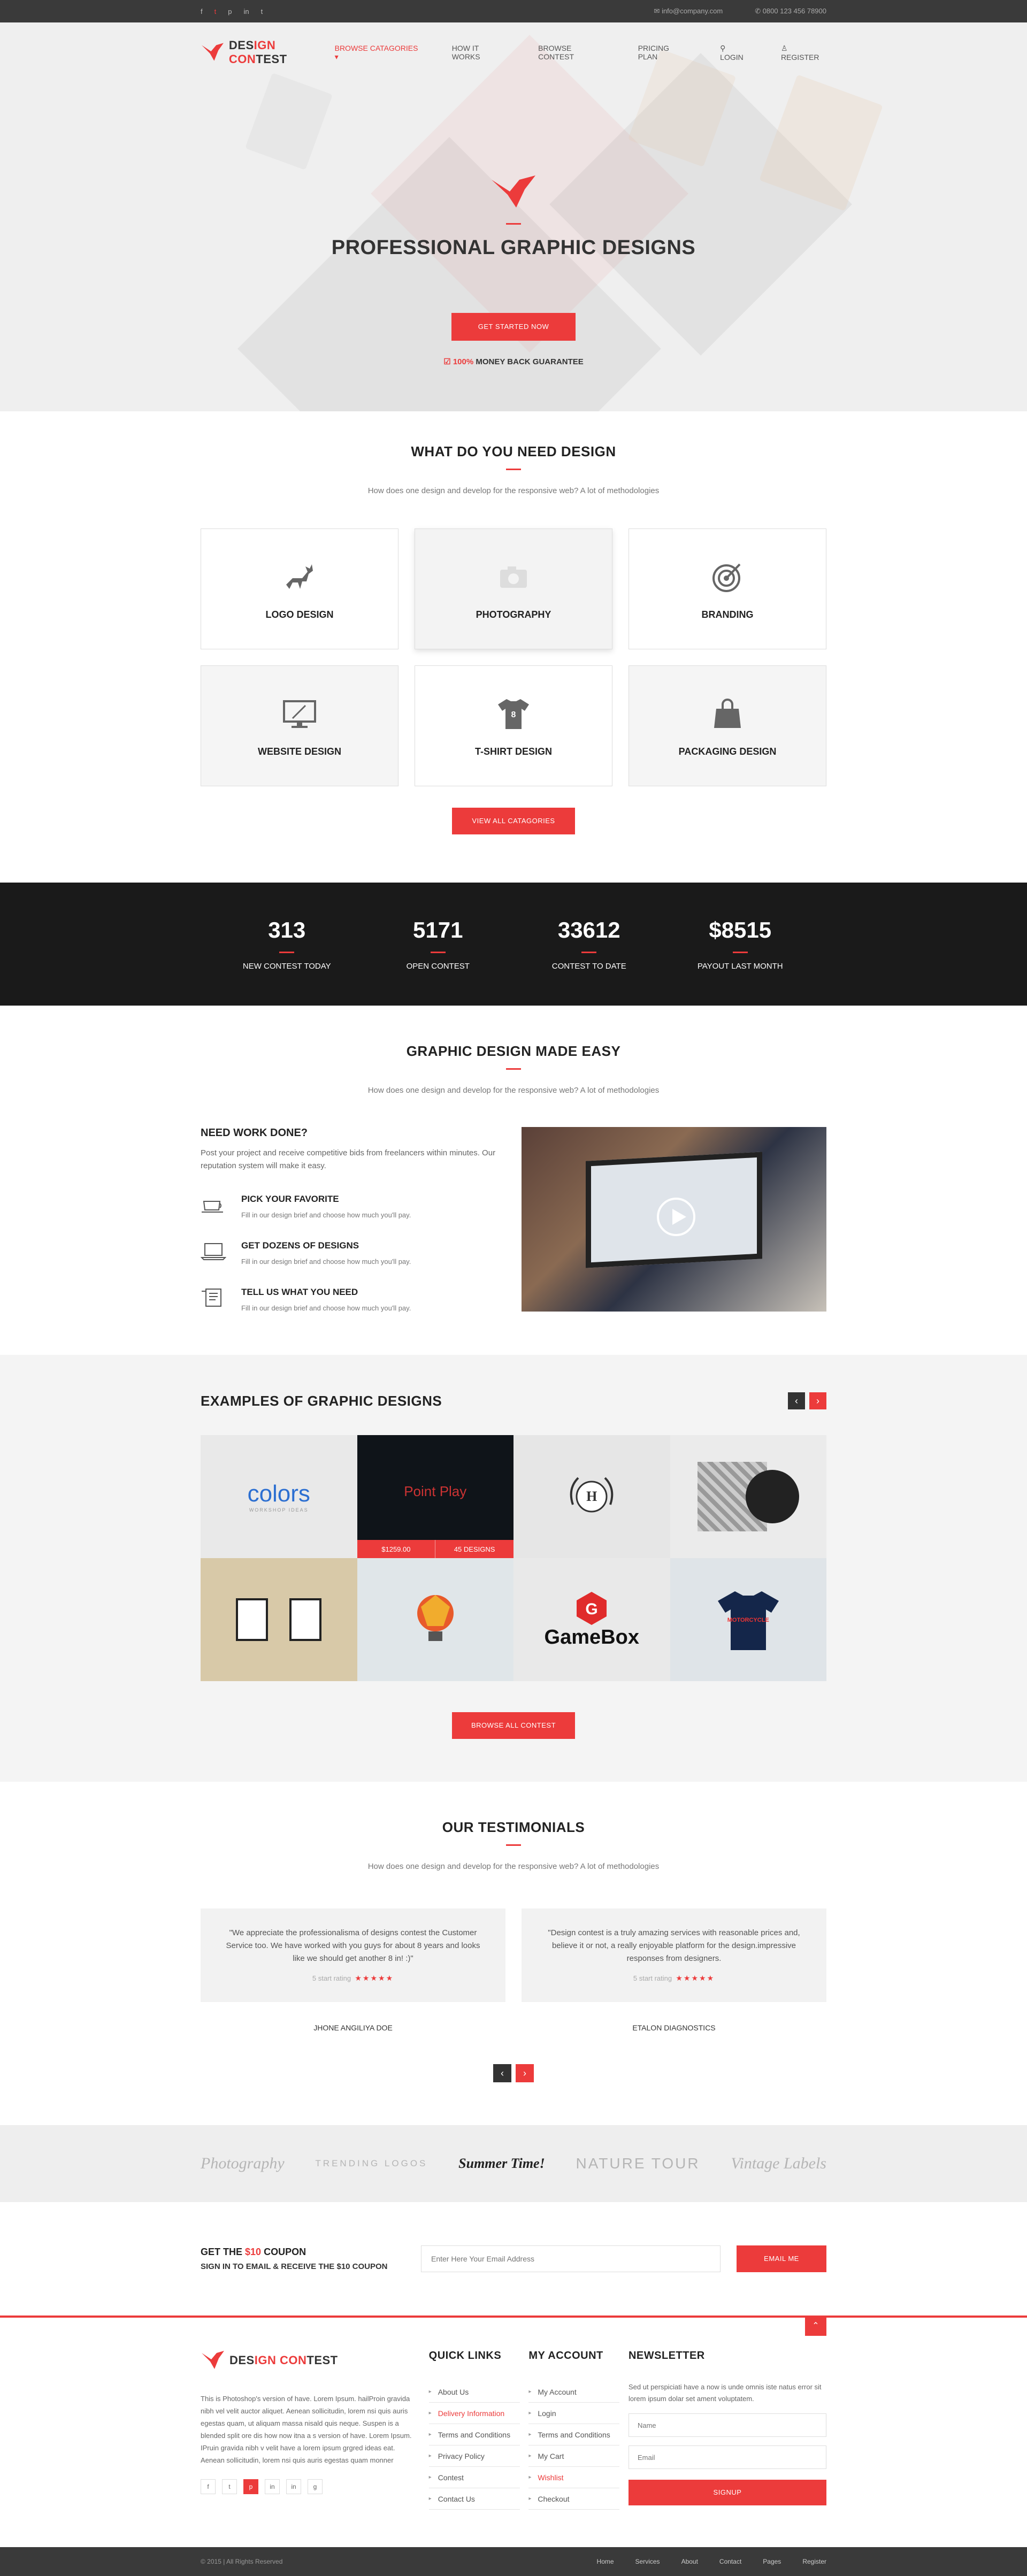 The image size is (1027, 2576). I want to click on signup-button: SIGNUP, so click(727, 2492).